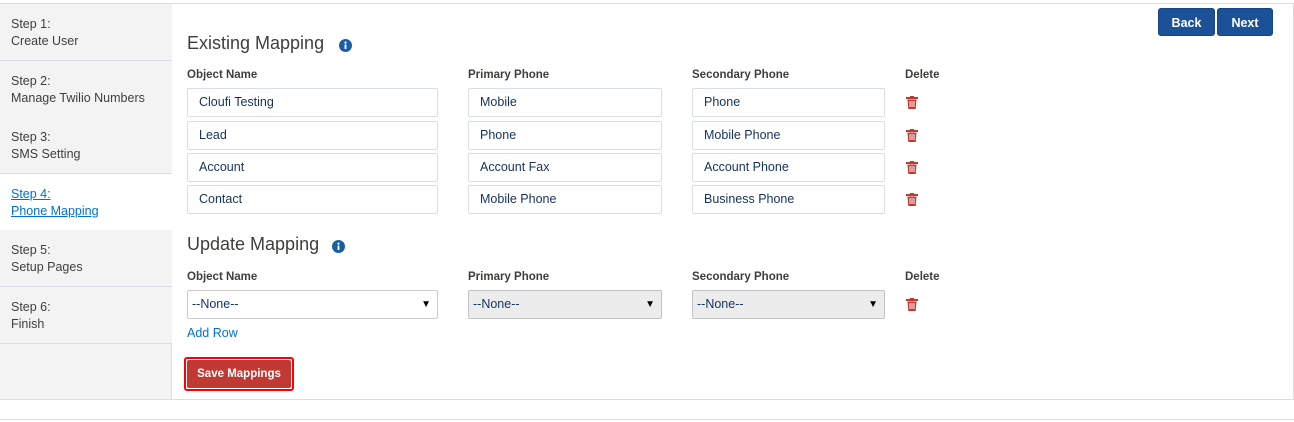  I want to click on primary-phone-field: Account Fax, so click(565, 167).